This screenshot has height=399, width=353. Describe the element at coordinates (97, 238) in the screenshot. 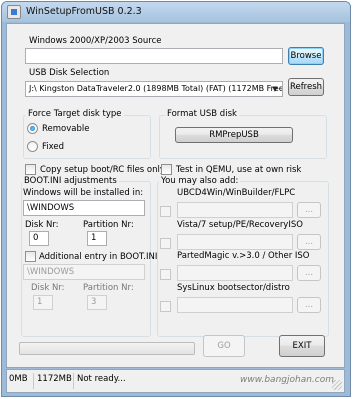

I see `partition-nr-input: 1` at that location.